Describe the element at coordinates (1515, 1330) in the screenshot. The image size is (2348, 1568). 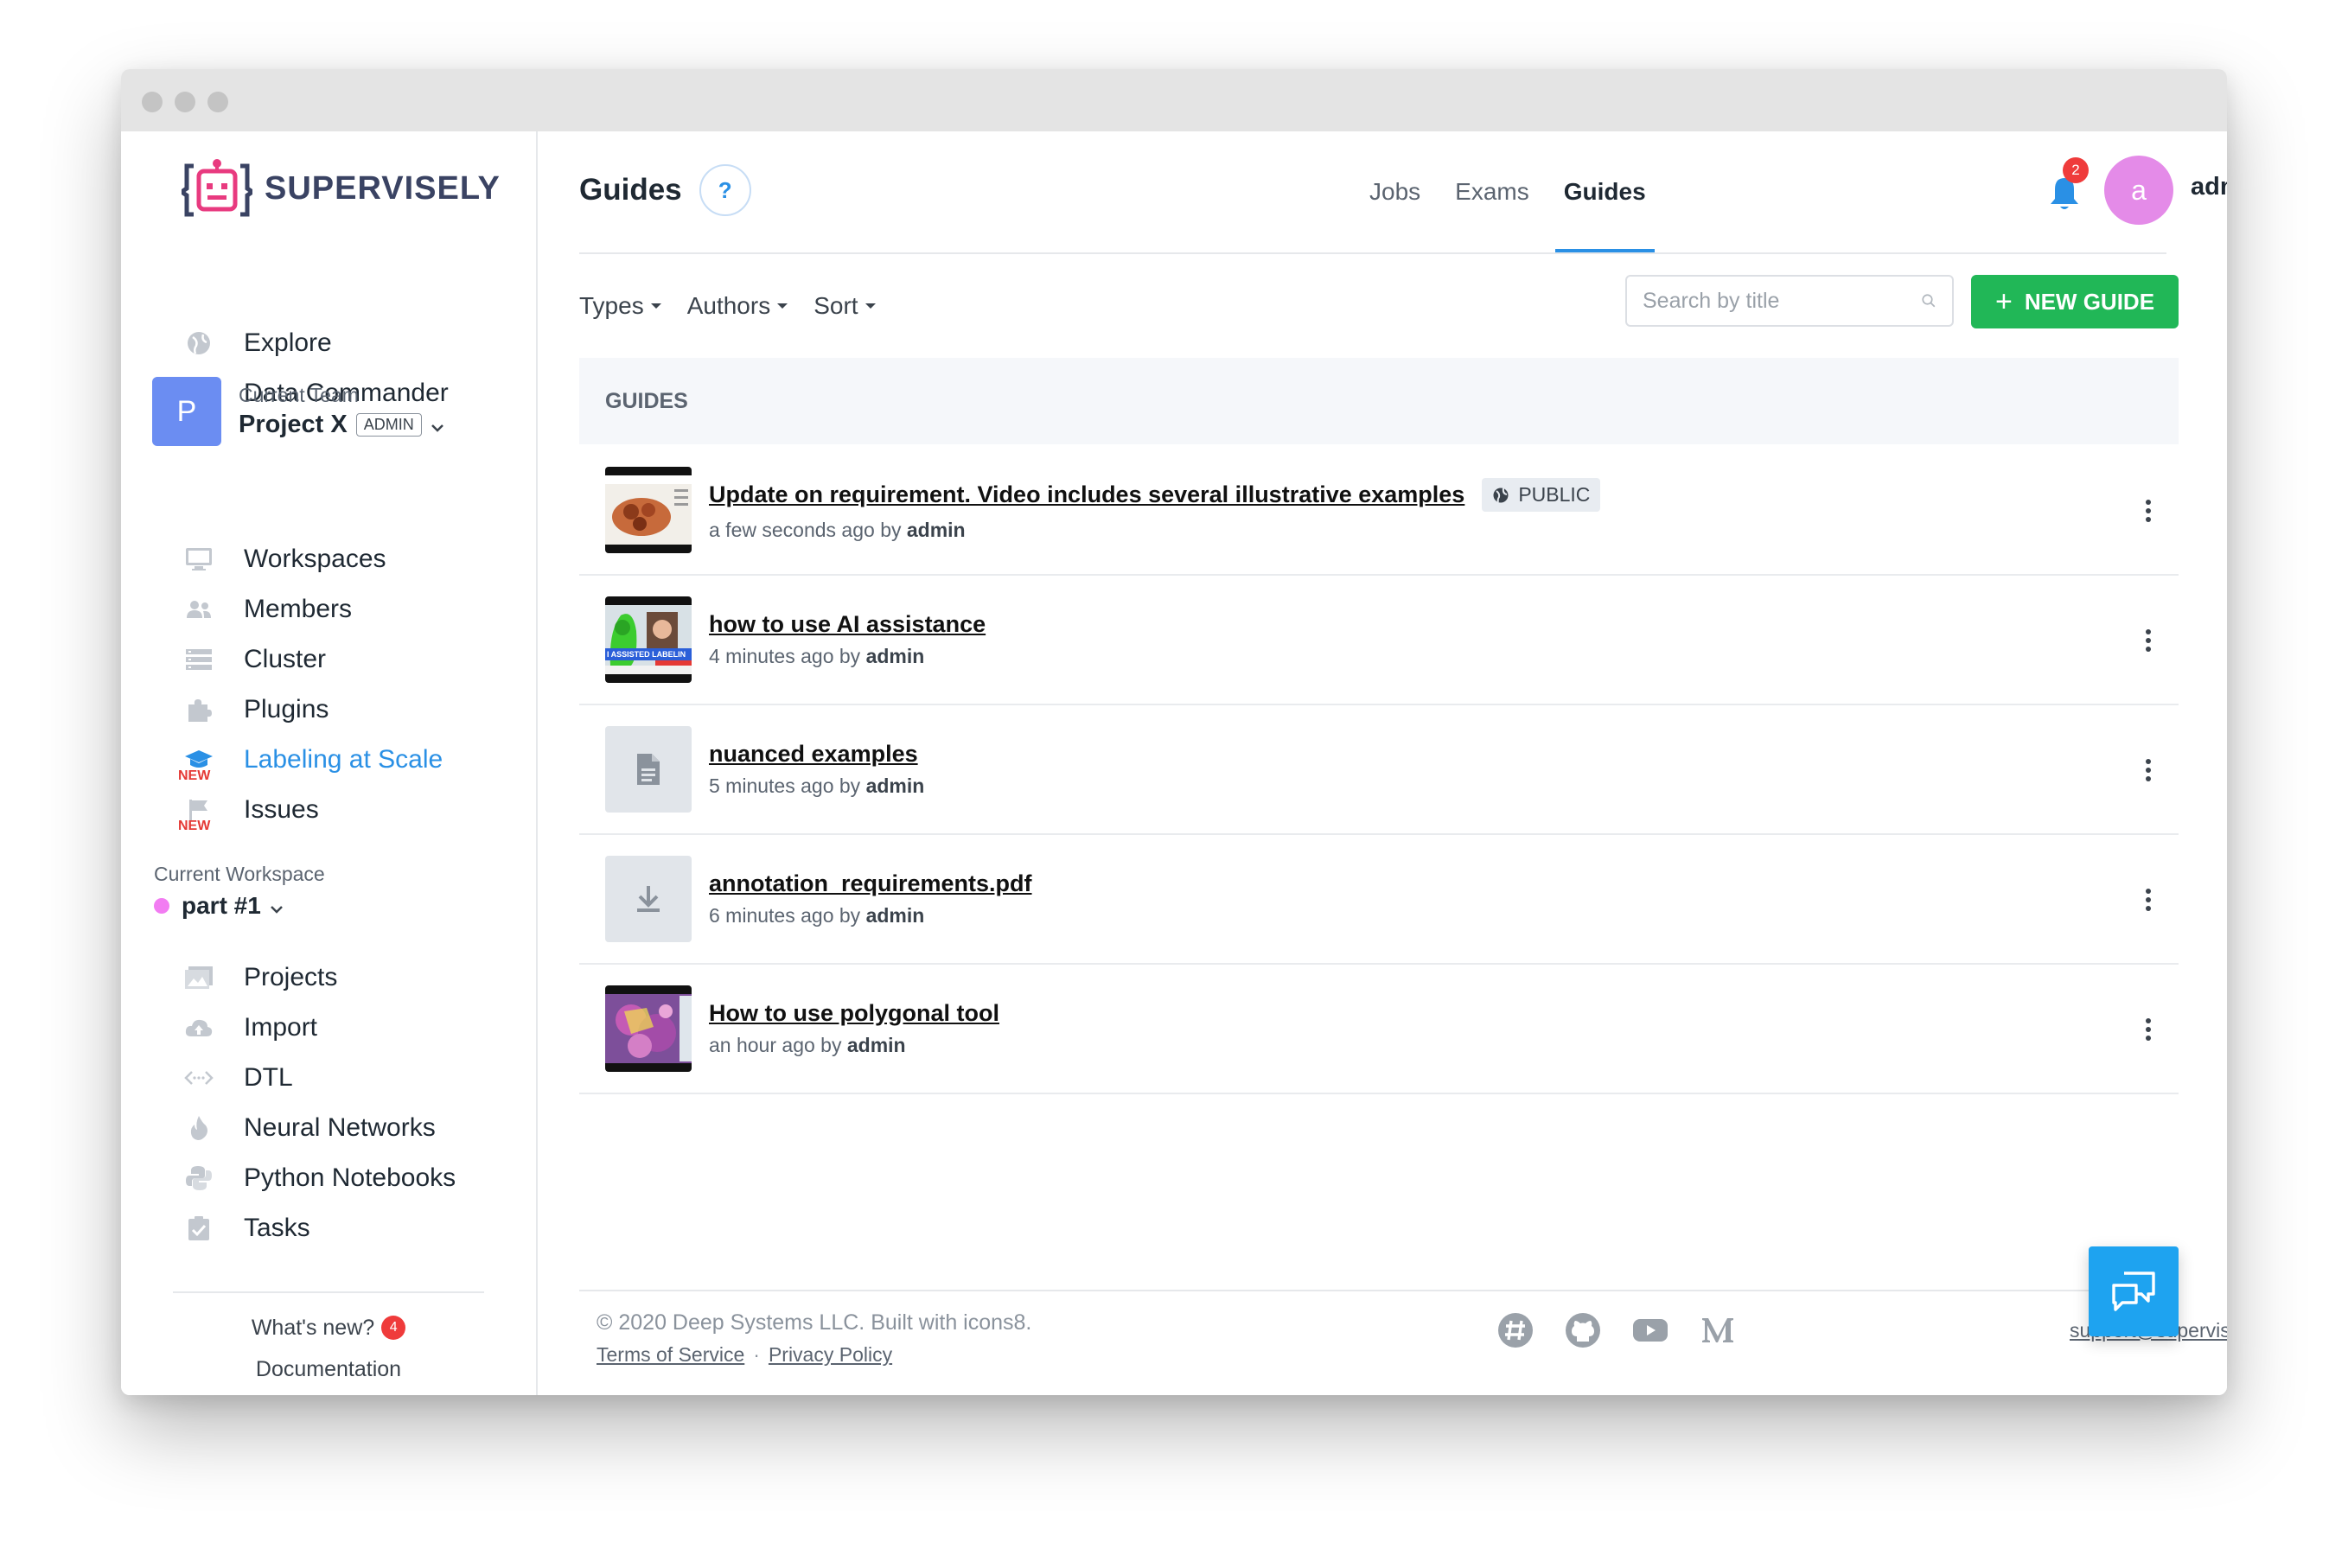
I see `slack-icon` at that location.